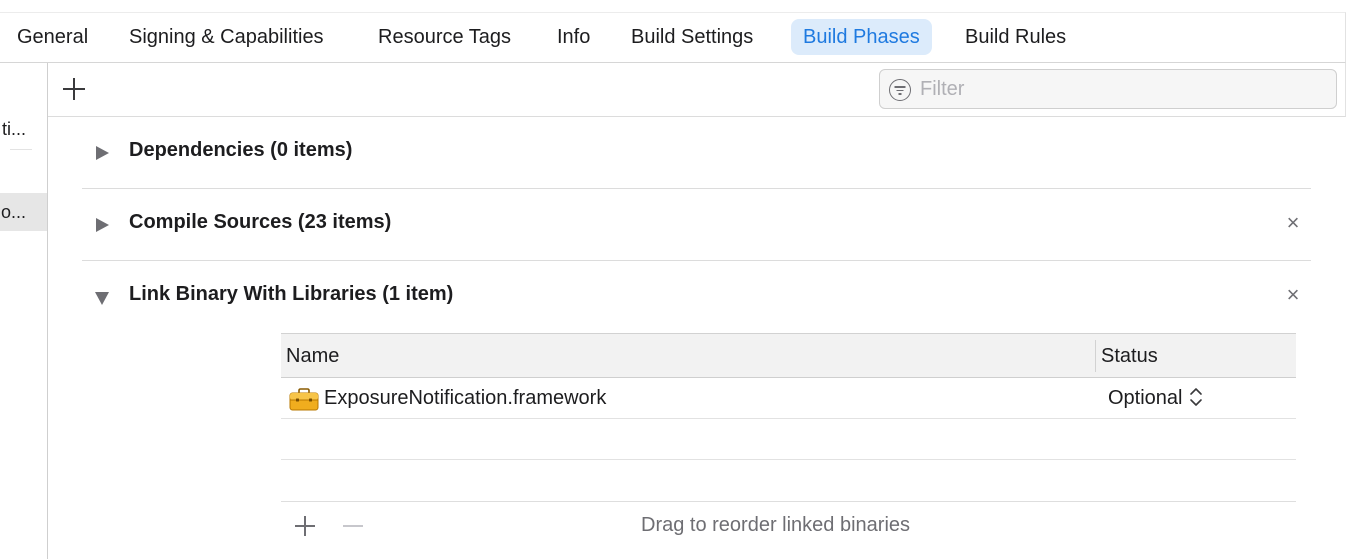 Image resolution: width=1360 pixels, height=559 pixels. Describe the element at coordinates (52, 37) in the screenshot. I see `tab-general: General` at that location.